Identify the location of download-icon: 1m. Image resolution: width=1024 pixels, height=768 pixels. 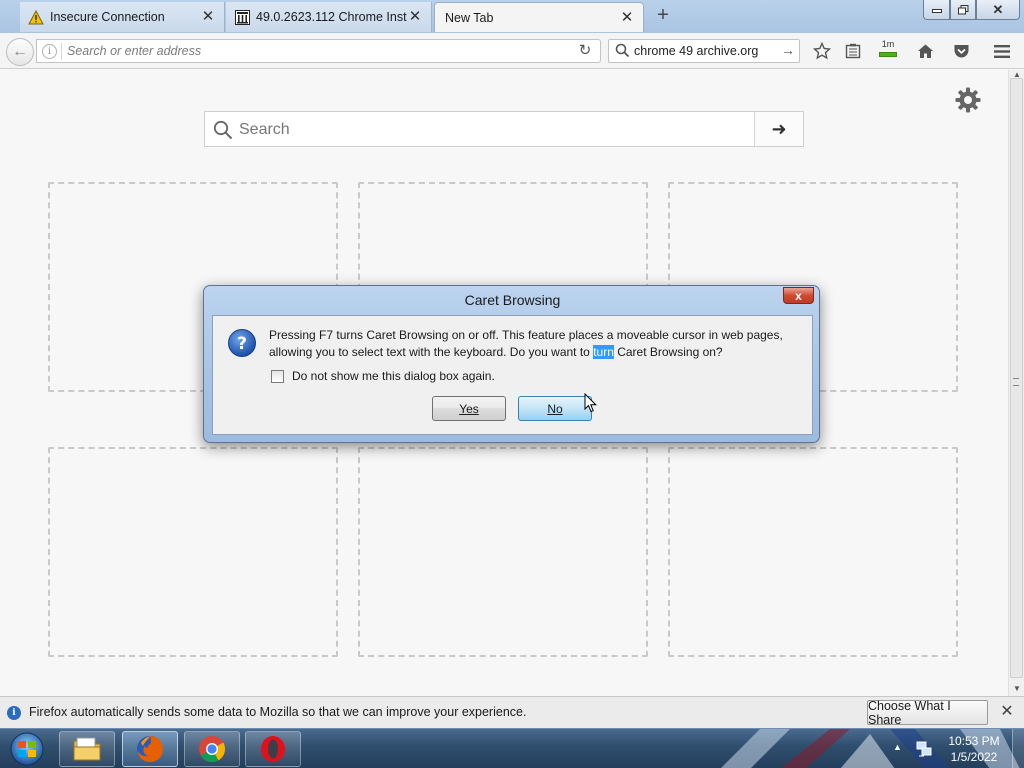
(888, 48).